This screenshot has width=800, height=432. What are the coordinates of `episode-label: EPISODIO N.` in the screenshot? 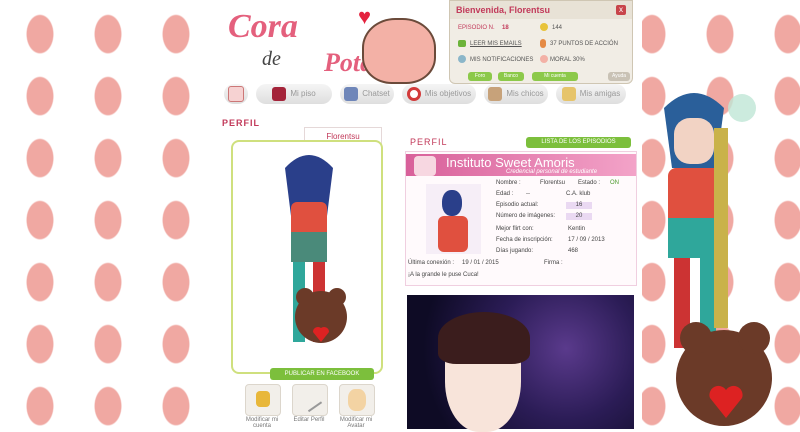 It's located at (476, 28).